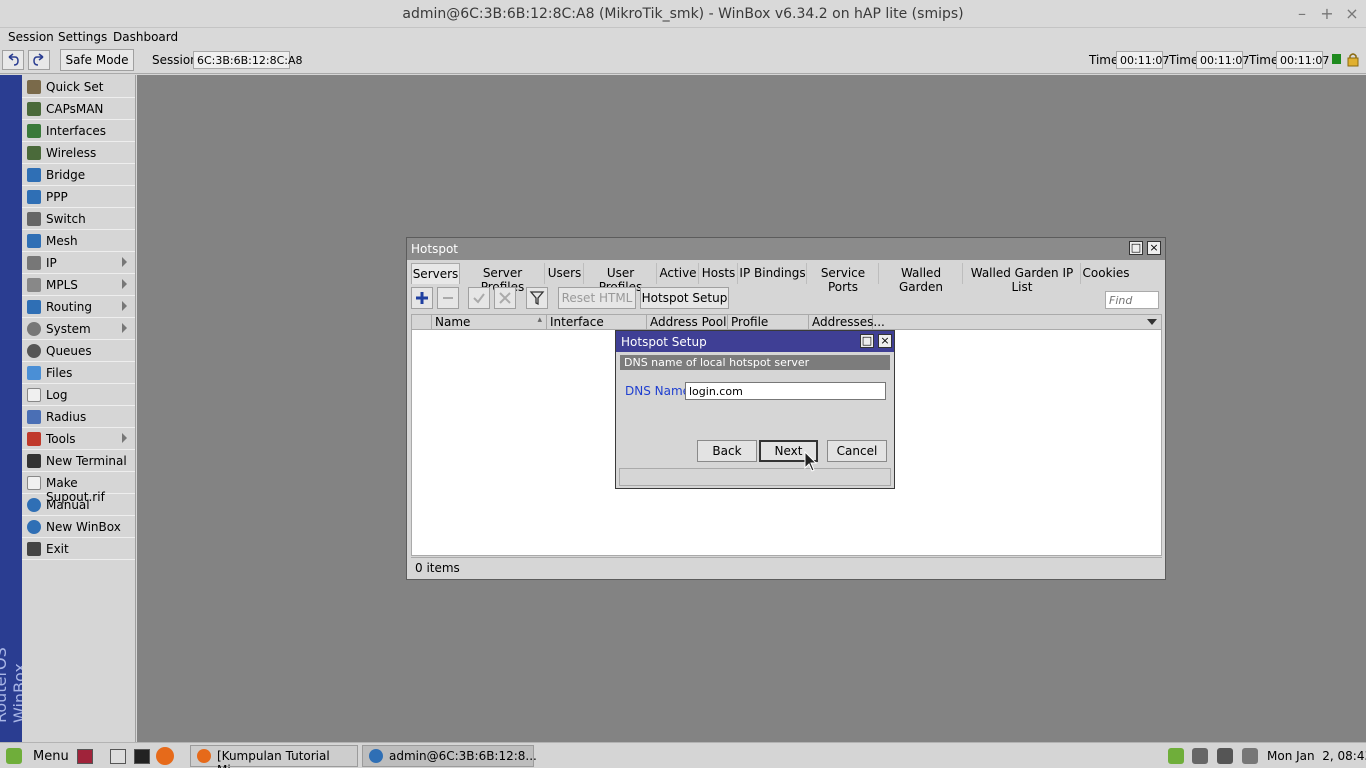 The width and height of the screenshot is (1366, 768). I want to click on hotspot-title: Hotspot, so click(434, 249).